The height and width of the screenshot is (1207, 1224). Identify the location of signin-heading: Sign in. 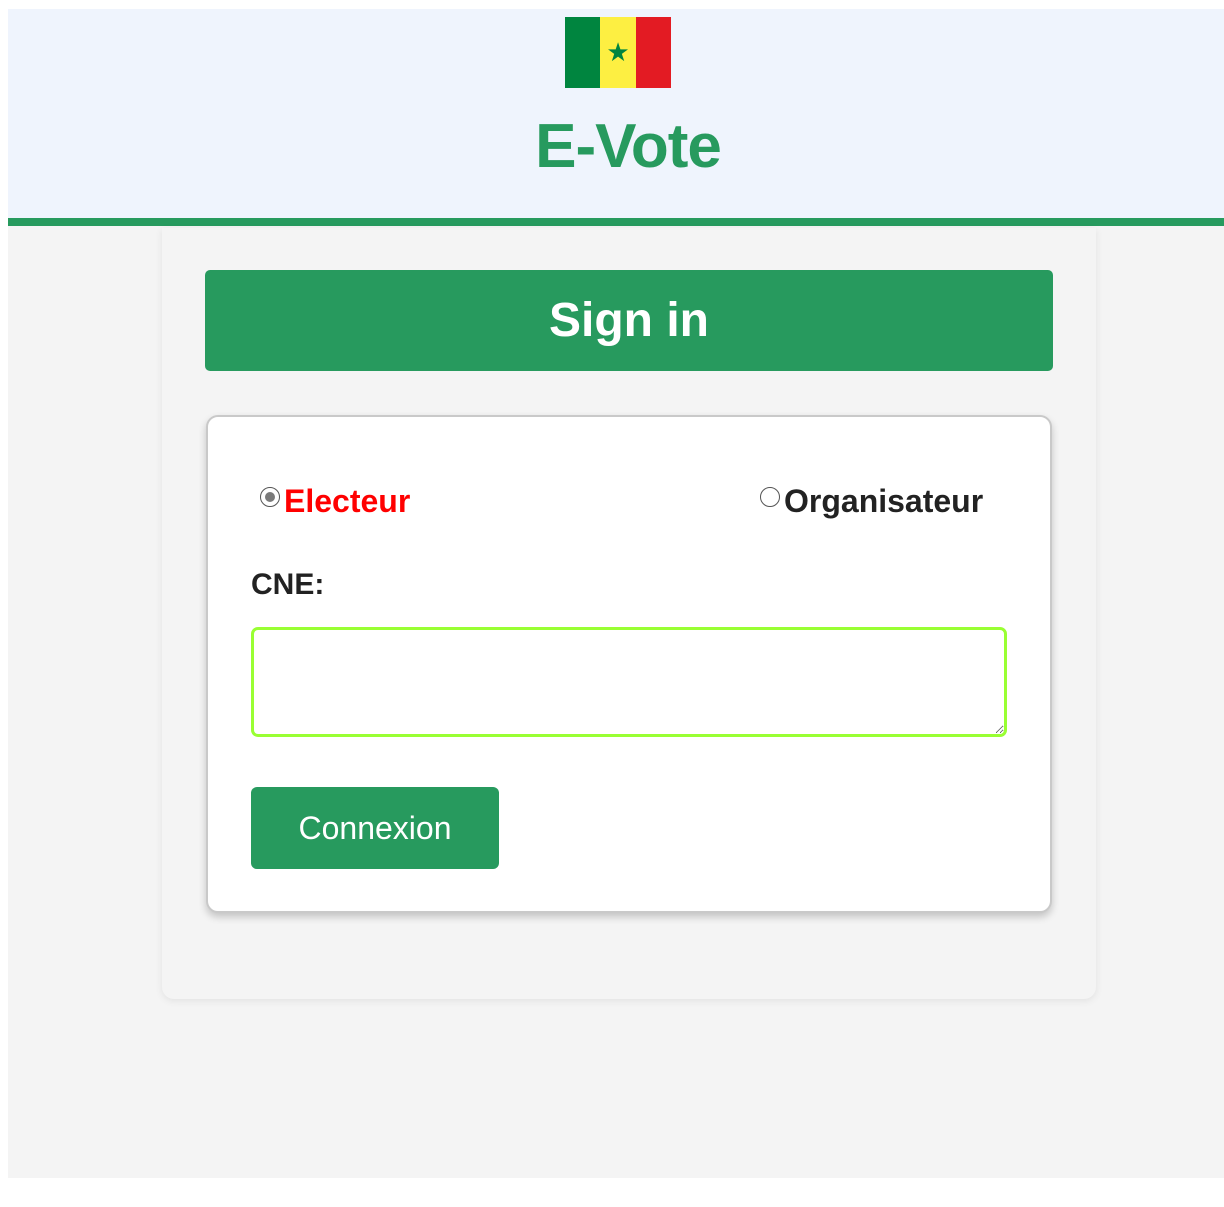
(629, 320).